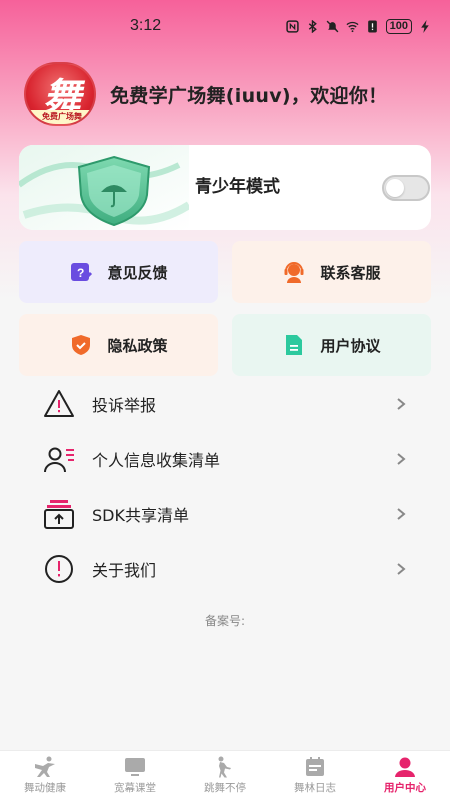  What do you see at coordinates (81, 345) in the screenshot?
I see `shield-icon` at bounding box center [81, 345].